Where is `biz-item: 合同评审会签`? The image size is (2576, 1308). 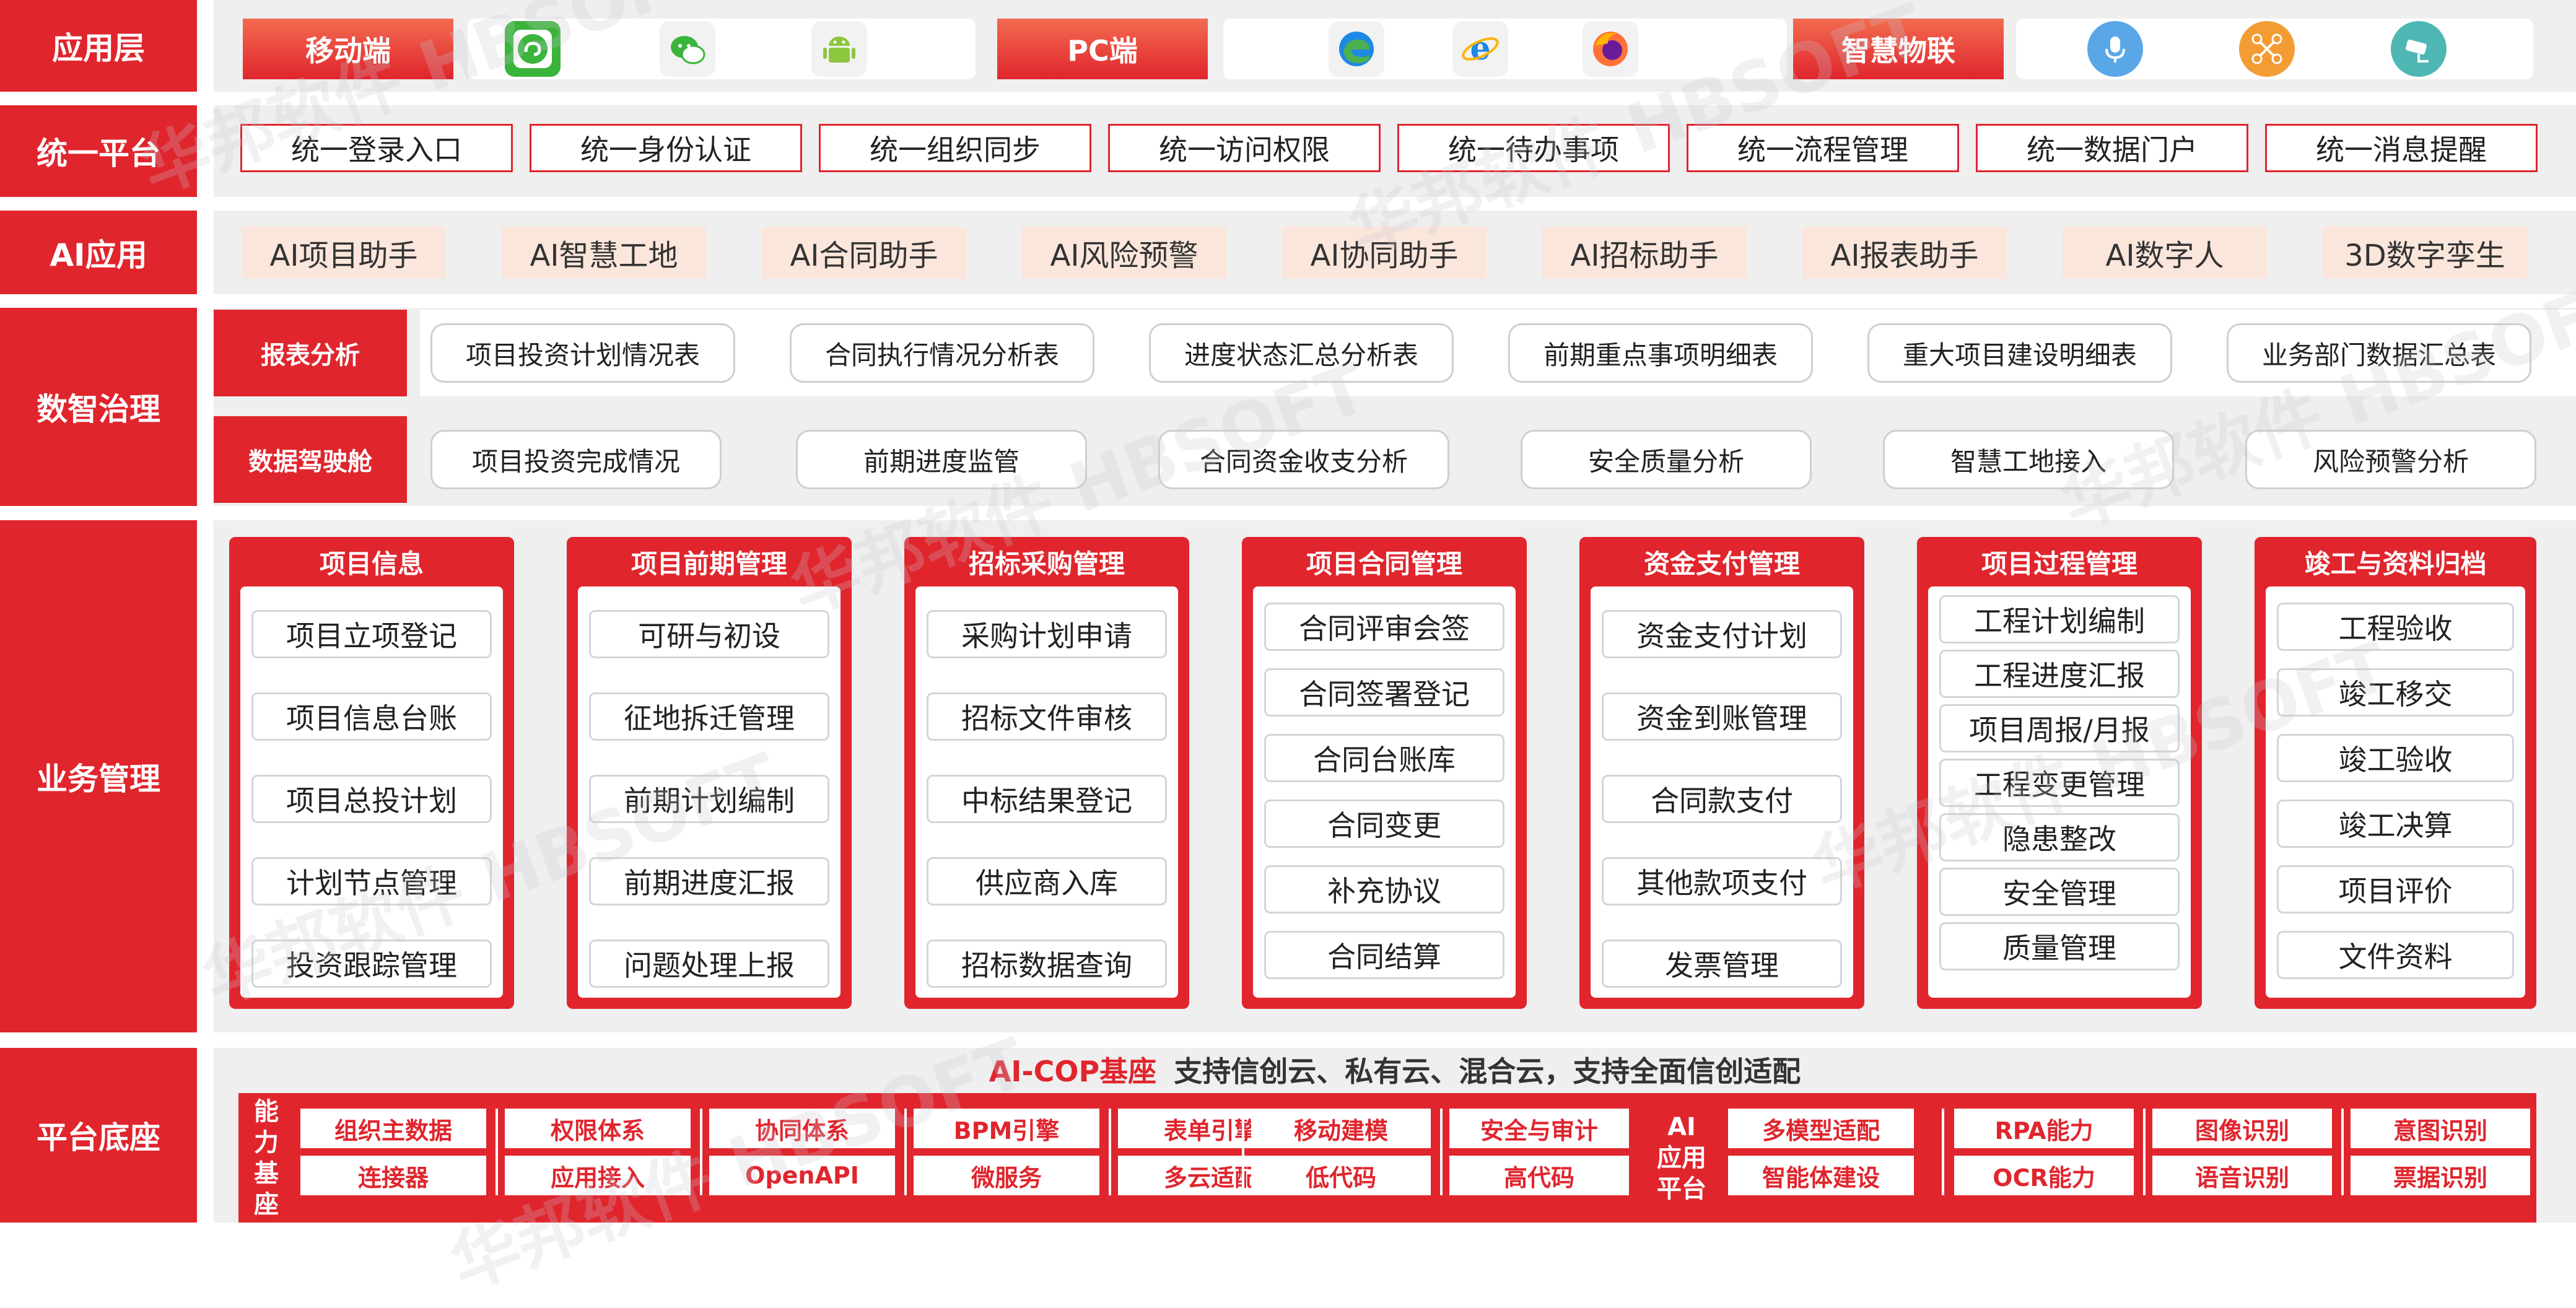
biz-item: 合同评审会签 is located at coordinates (1384, 627).